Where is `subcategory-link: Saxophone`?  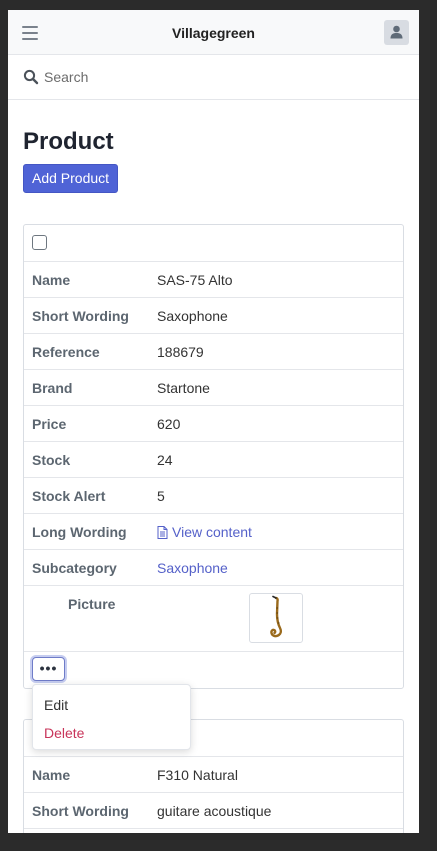
subcategory-link: Saxophone is located at coordinates (192, 568).